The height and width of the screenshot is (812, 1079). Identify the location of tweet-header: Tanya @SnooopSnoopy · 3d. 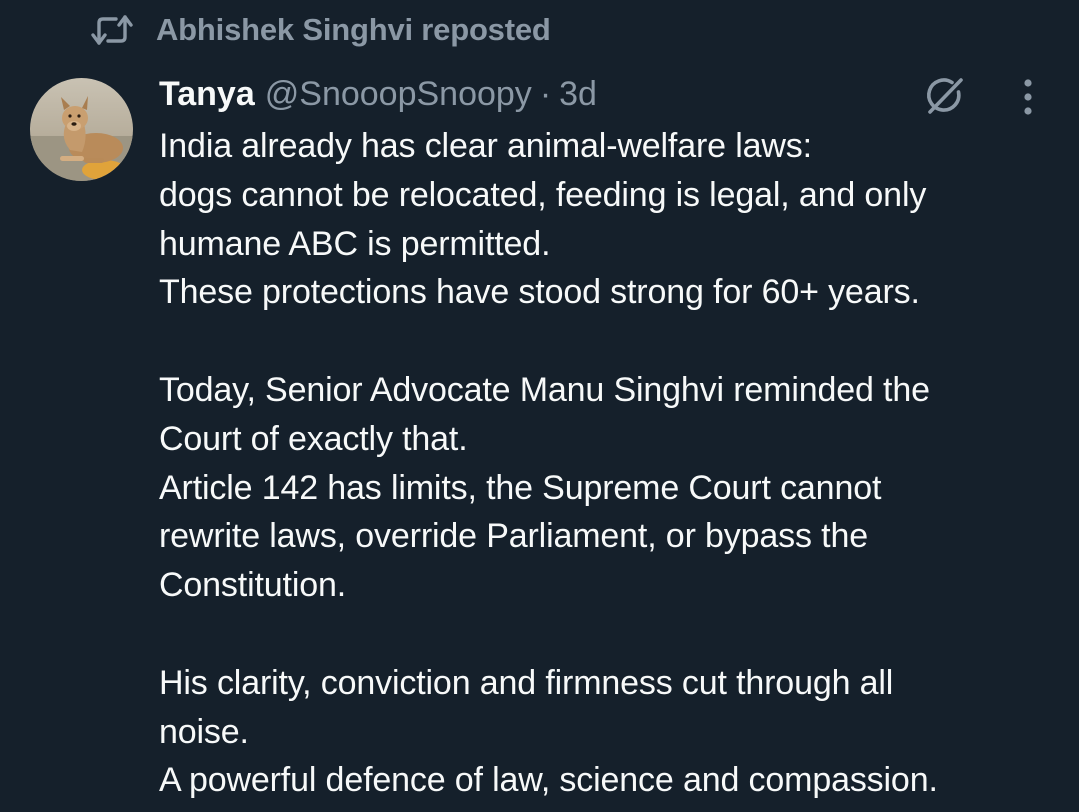
(378, 94).